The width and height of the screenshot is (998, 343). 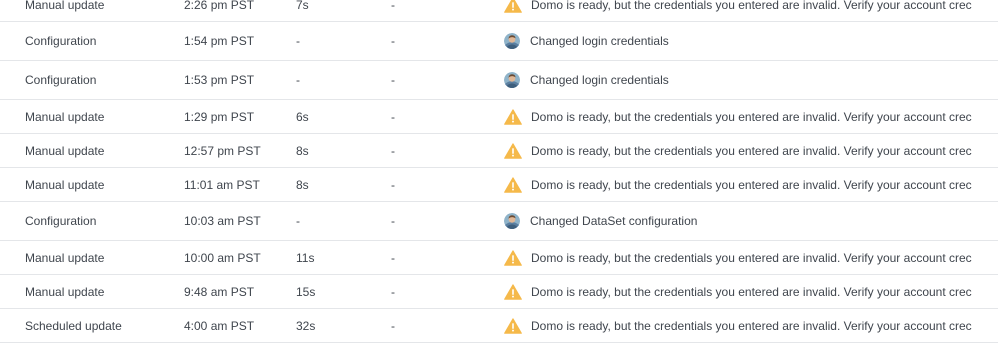 I want to click on time-cell: 1:54 pm PST, so click(x=219, y=41).